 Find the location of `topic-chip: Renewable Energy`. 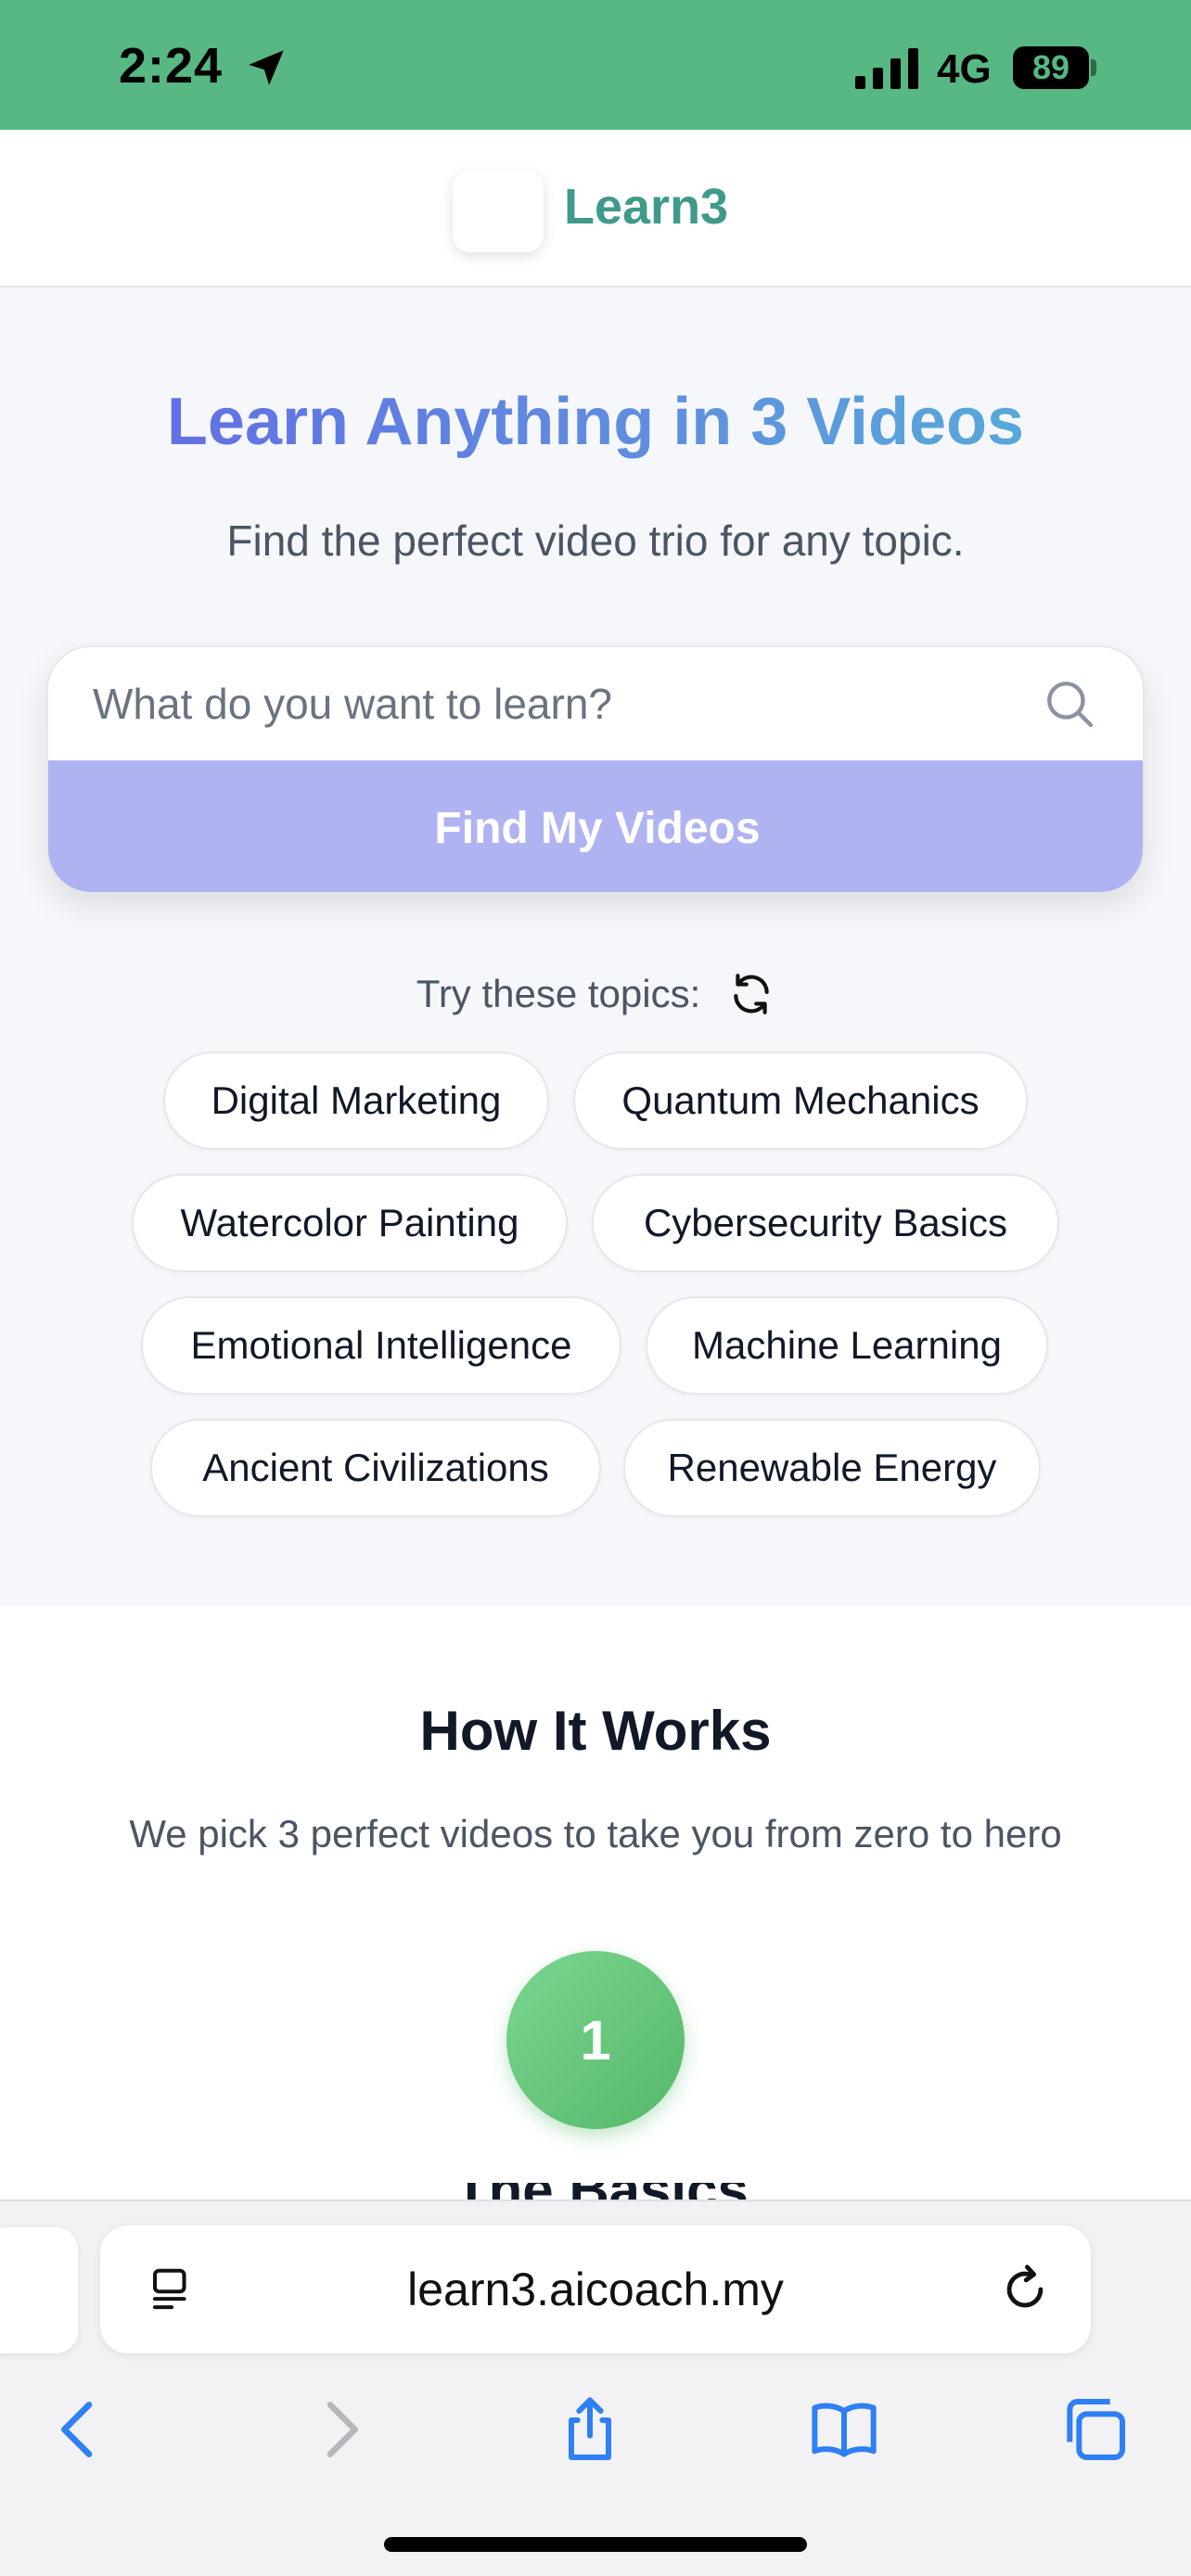

topic-chip: Renewable Energy is located at coordinates (832, 1468).